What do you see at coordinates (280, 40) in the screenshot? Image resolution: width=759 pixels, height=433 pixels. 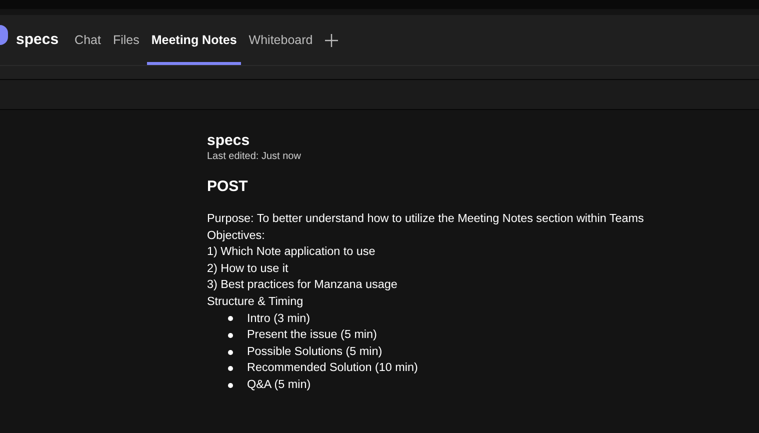 I see `tab: Whiteboard` at bounding box center [280, 40].